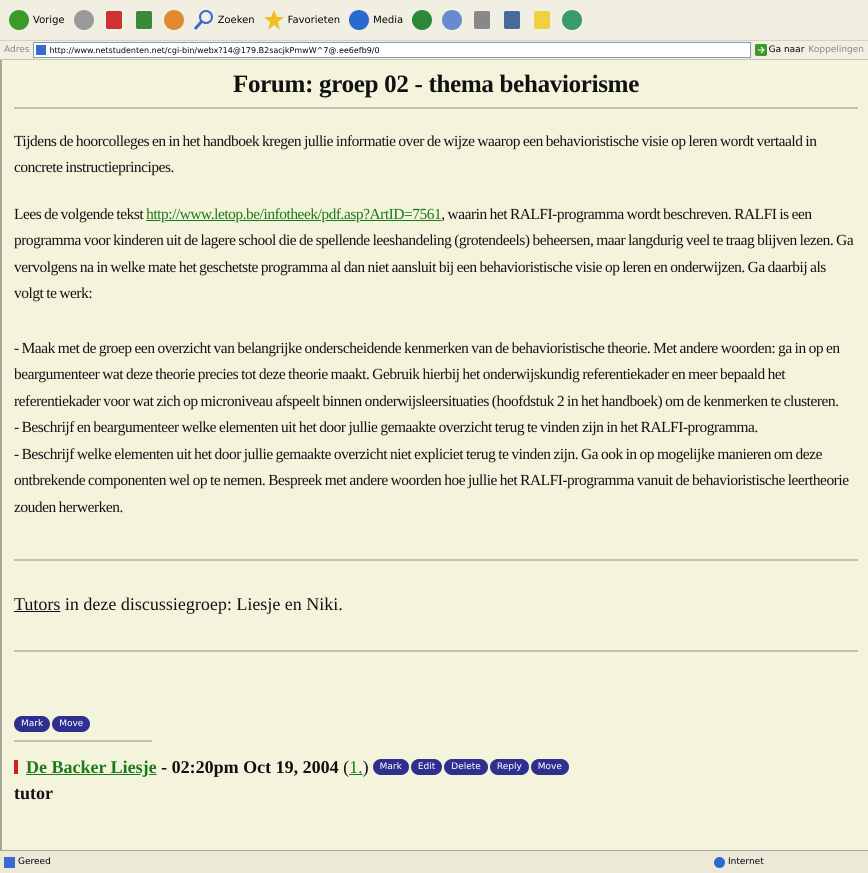 The width and height of the screenshot is (868, 873). What do you see at coordinates (365, 767) in the screenshot?
I see `close-paren: )` at bounding box center [365, 767].